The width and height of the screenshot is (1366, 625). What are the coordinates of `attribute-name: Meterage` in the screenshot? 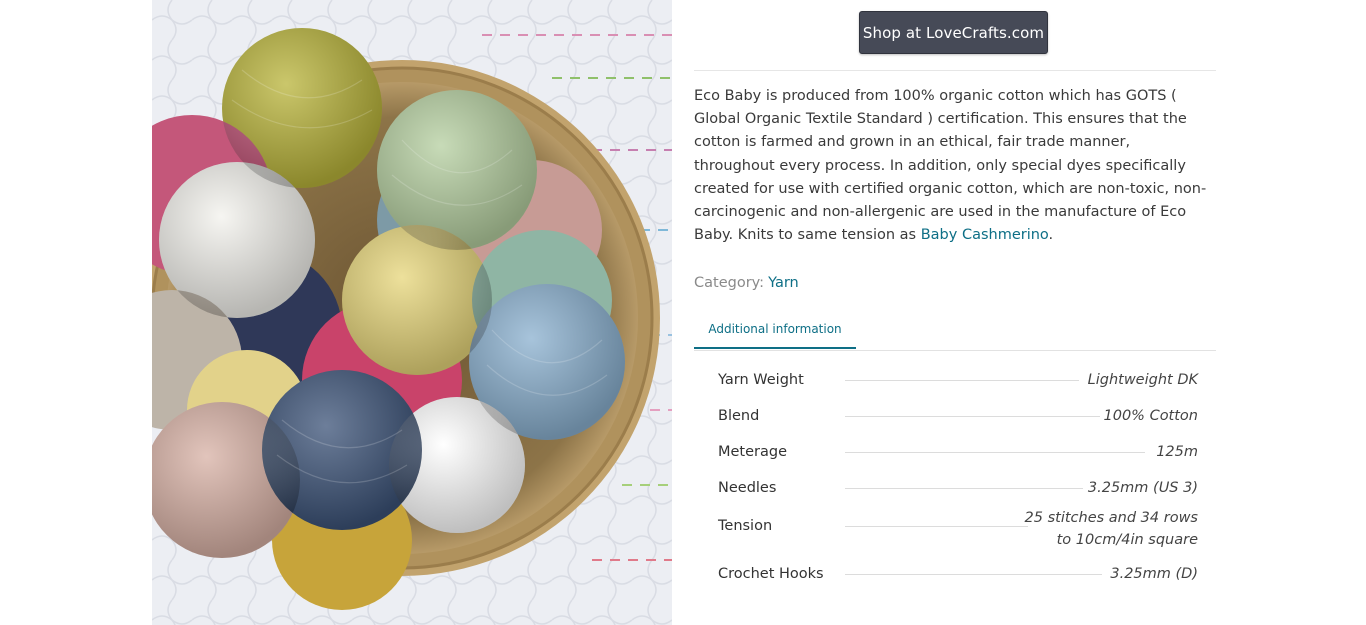 It's located at (753, 452).